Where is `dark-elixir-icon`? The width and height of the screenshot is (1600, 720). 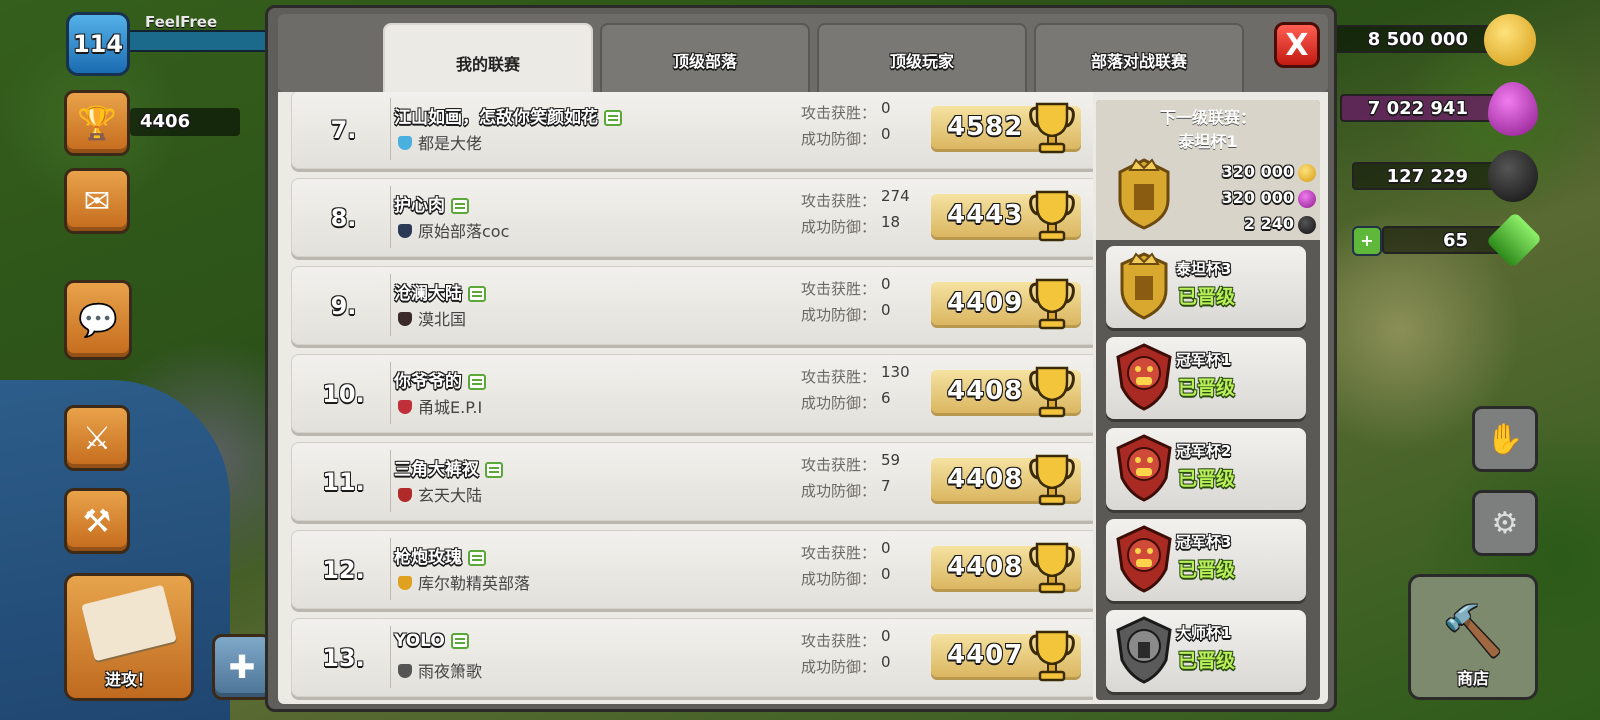 dark-elixir-icon is located at coordinates (1513, 176).